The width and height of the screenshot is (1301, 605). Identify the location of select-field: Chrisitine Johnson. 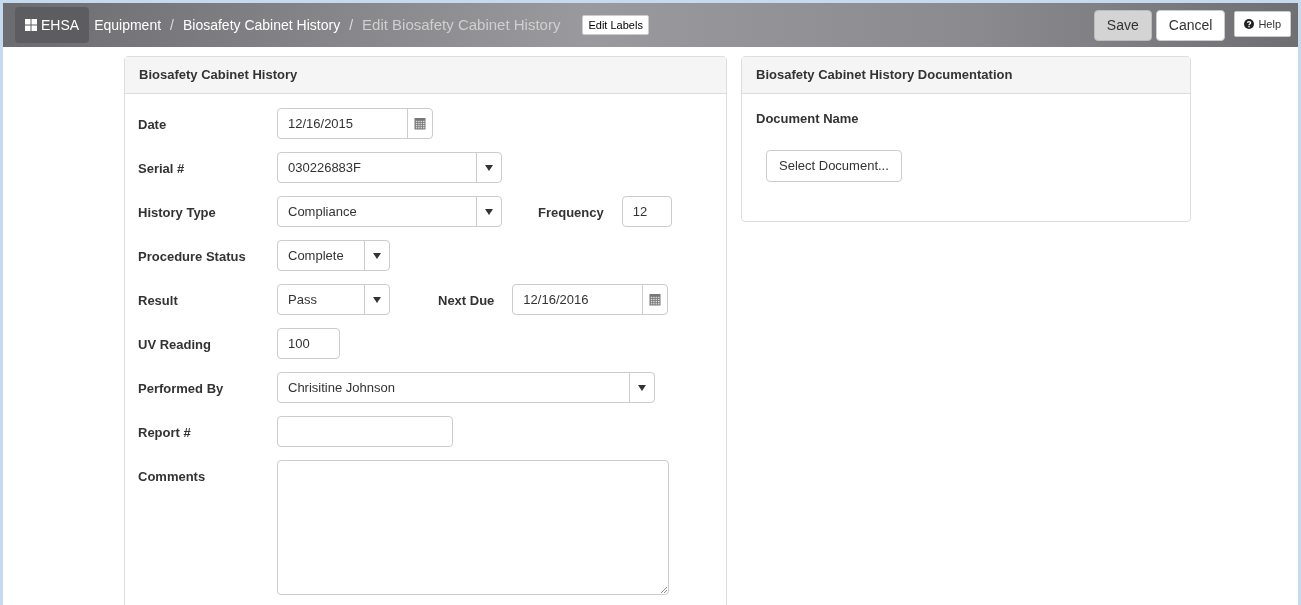
(466, 387).